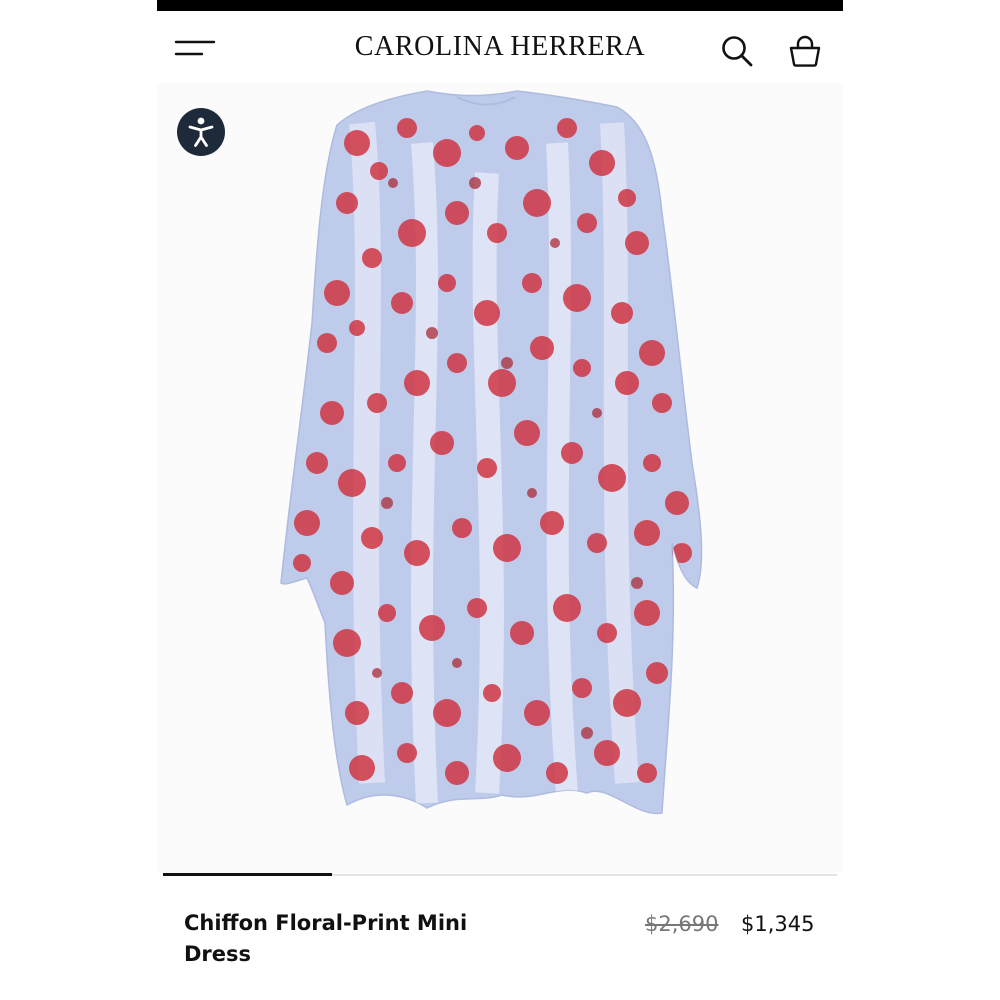  I want to click on accessibility-person-icon, so click(201, 132).